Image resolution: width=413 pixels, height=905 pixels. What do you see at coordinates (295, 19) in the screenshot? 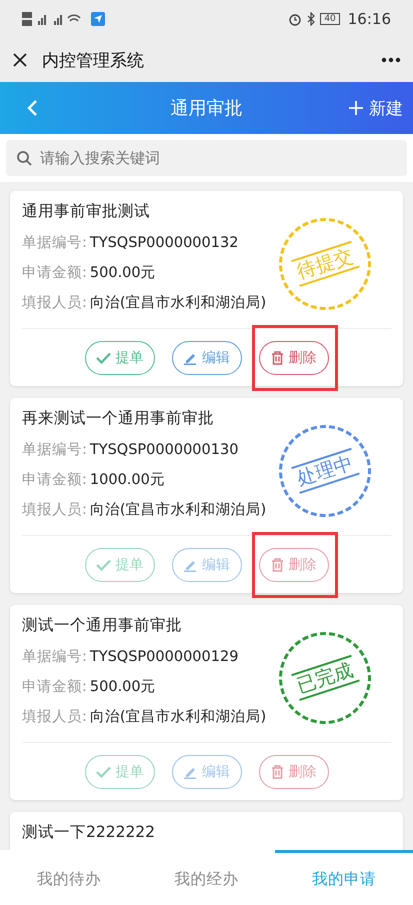
I see `alarm-icon` at bounding box center [295, 19].